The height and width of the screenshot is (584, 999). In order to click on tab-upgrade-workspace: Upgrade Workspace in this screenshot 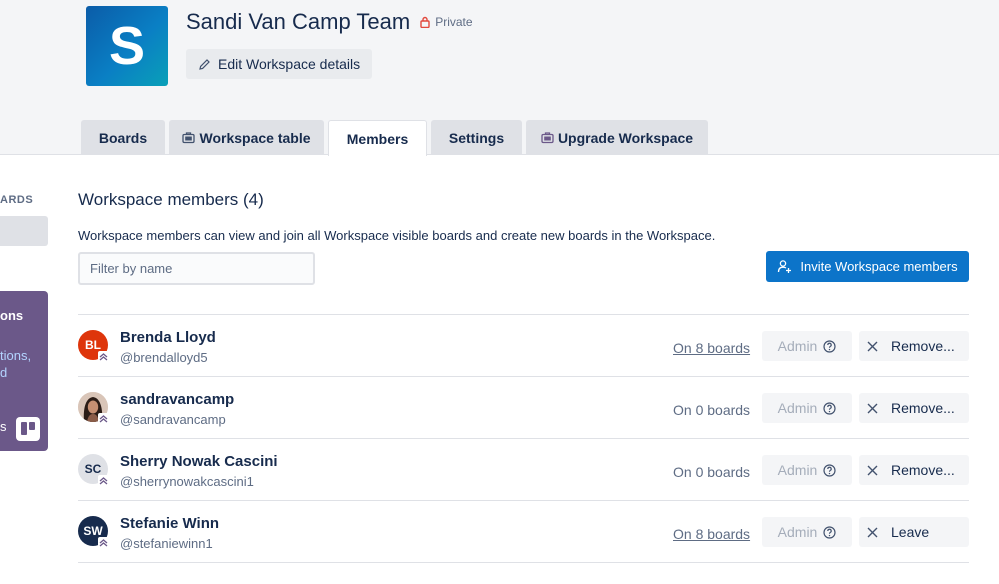, I will do `click(617, 137)`.